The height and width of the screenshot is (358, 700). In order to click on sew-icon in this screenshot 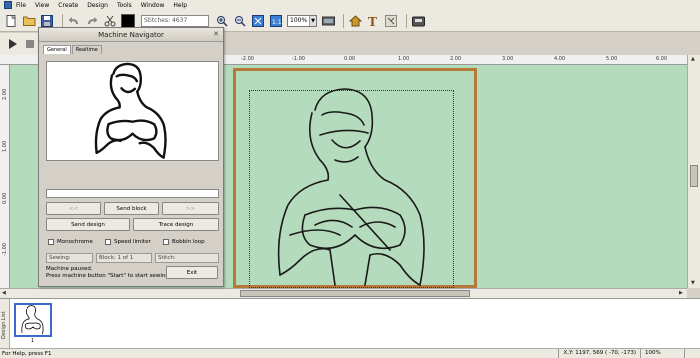, I will do `click(418, 21)`.